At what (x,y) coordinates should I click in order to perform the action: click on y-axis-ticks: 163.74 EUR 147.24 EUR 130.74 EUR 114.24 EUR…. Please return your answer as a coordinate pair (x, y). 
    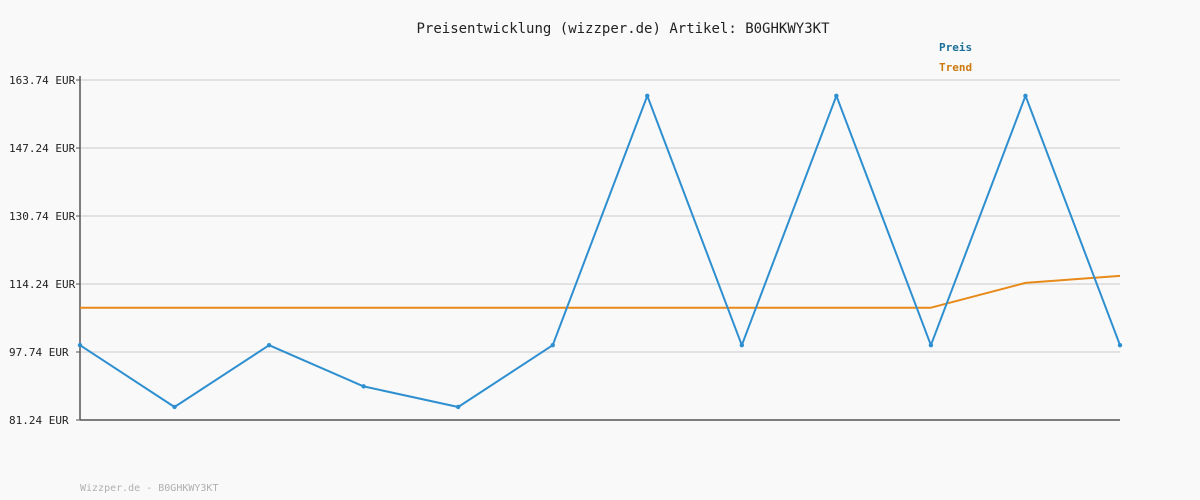
    Looking at the image, I should click on (44, 250).